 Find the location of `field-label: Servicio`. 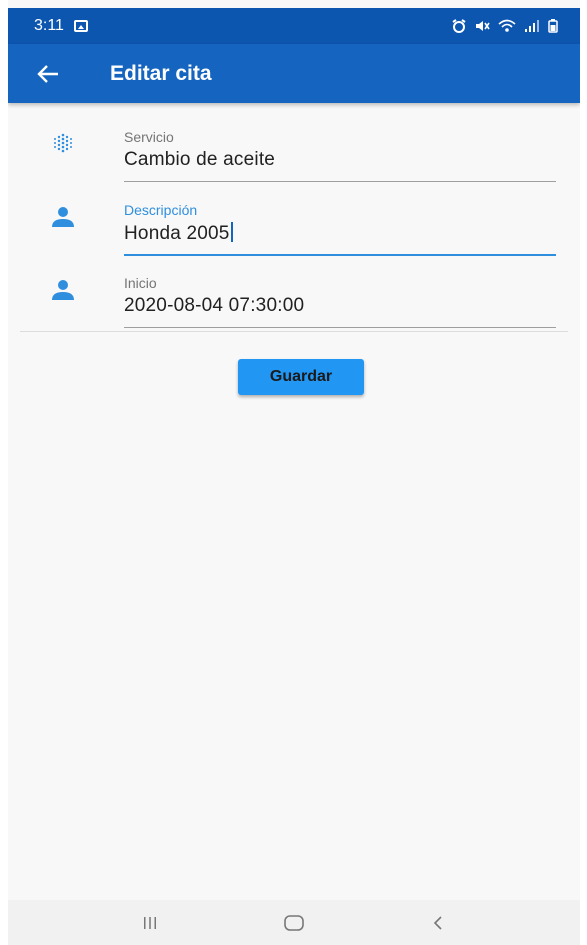

field-label: Servicio is located at coordinates (149, 137).